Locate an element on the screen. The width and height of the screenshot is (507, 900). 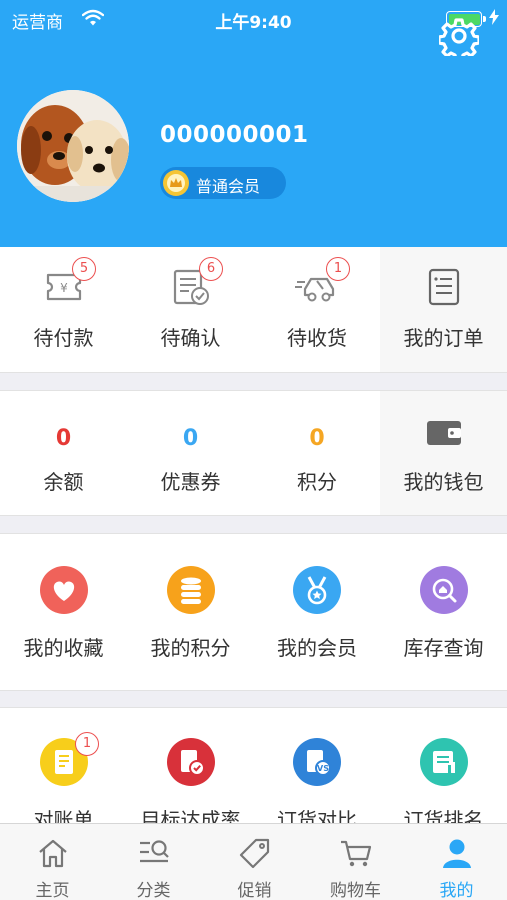
heart-icon is located at coordinates (63, 591).